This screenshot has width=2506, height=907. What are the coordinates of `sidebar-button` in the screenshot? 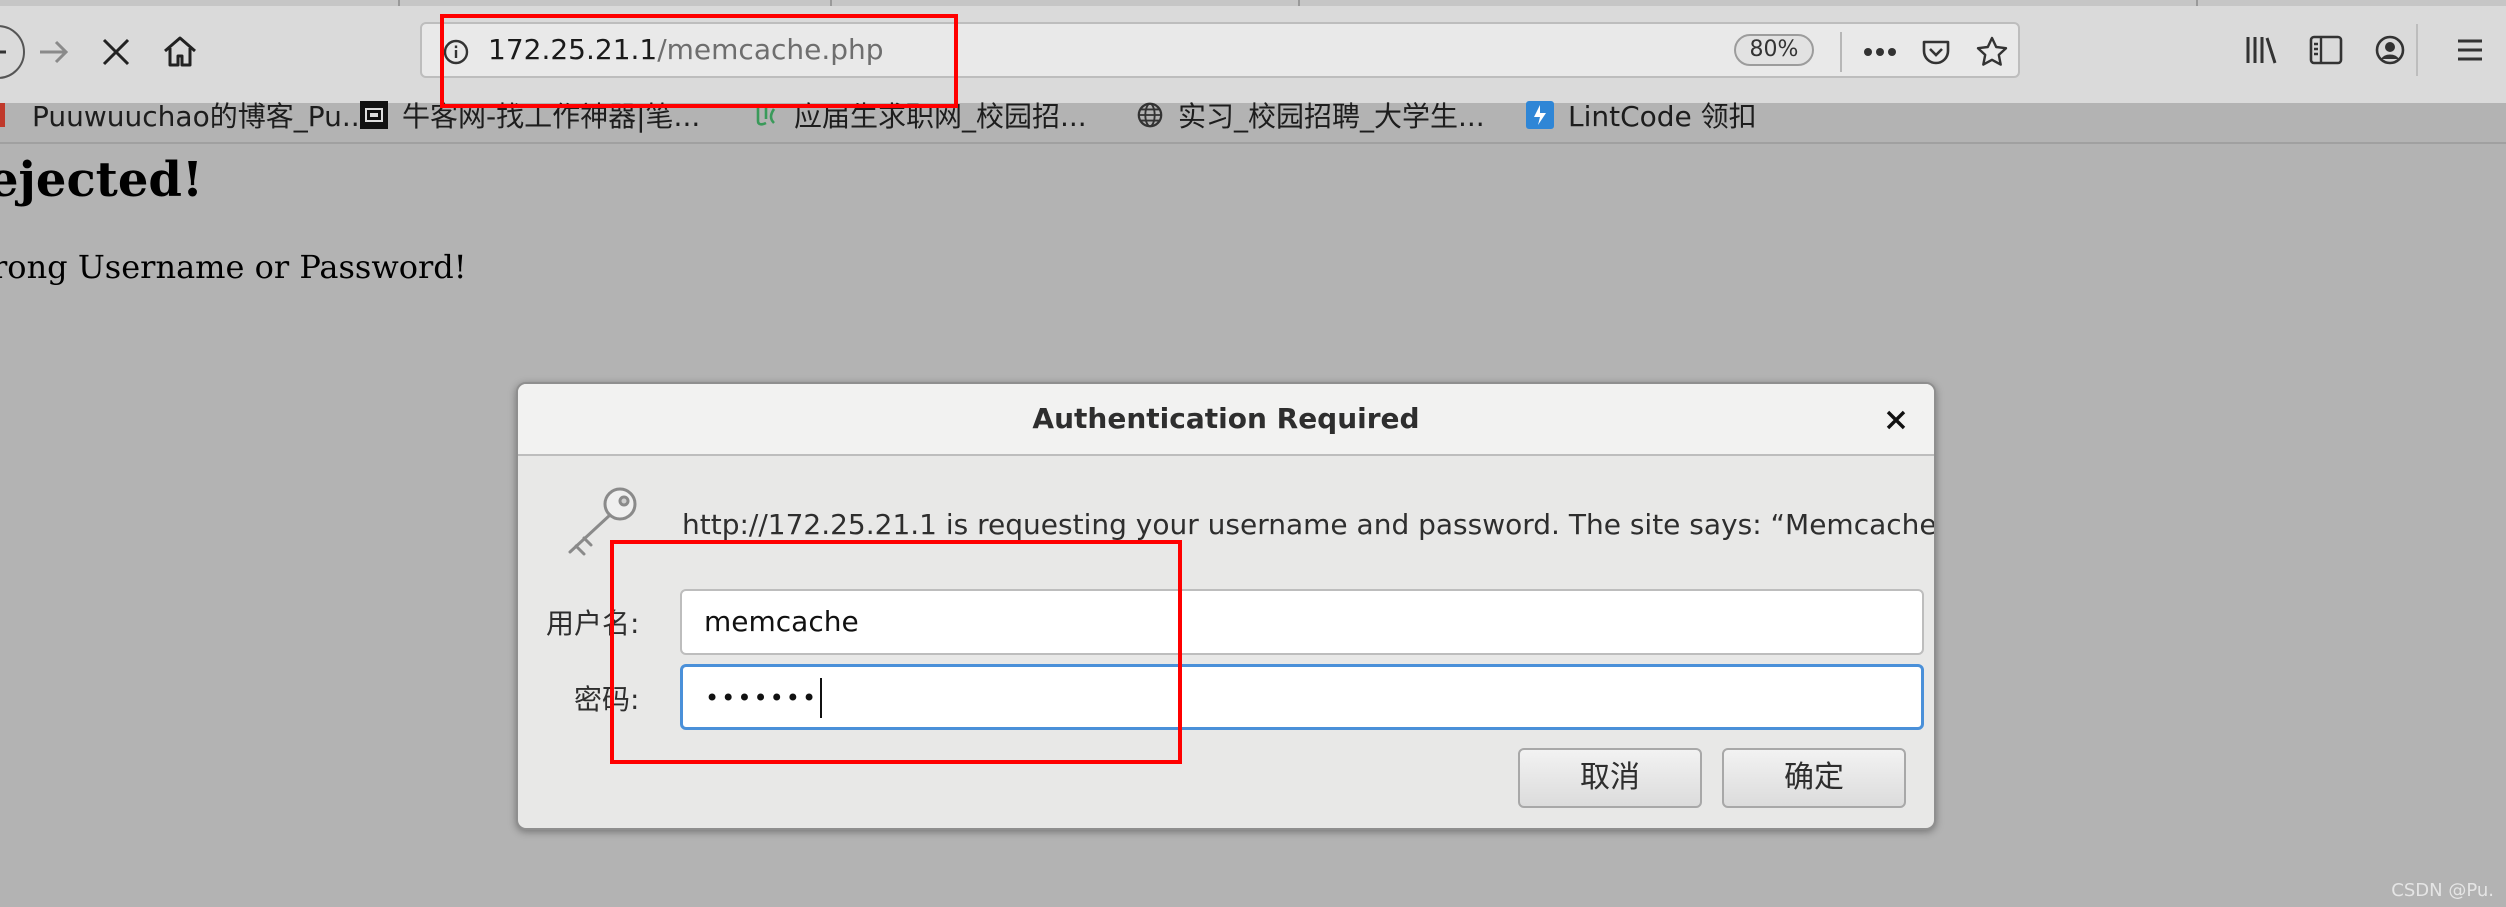 It's located at (2326, 50).